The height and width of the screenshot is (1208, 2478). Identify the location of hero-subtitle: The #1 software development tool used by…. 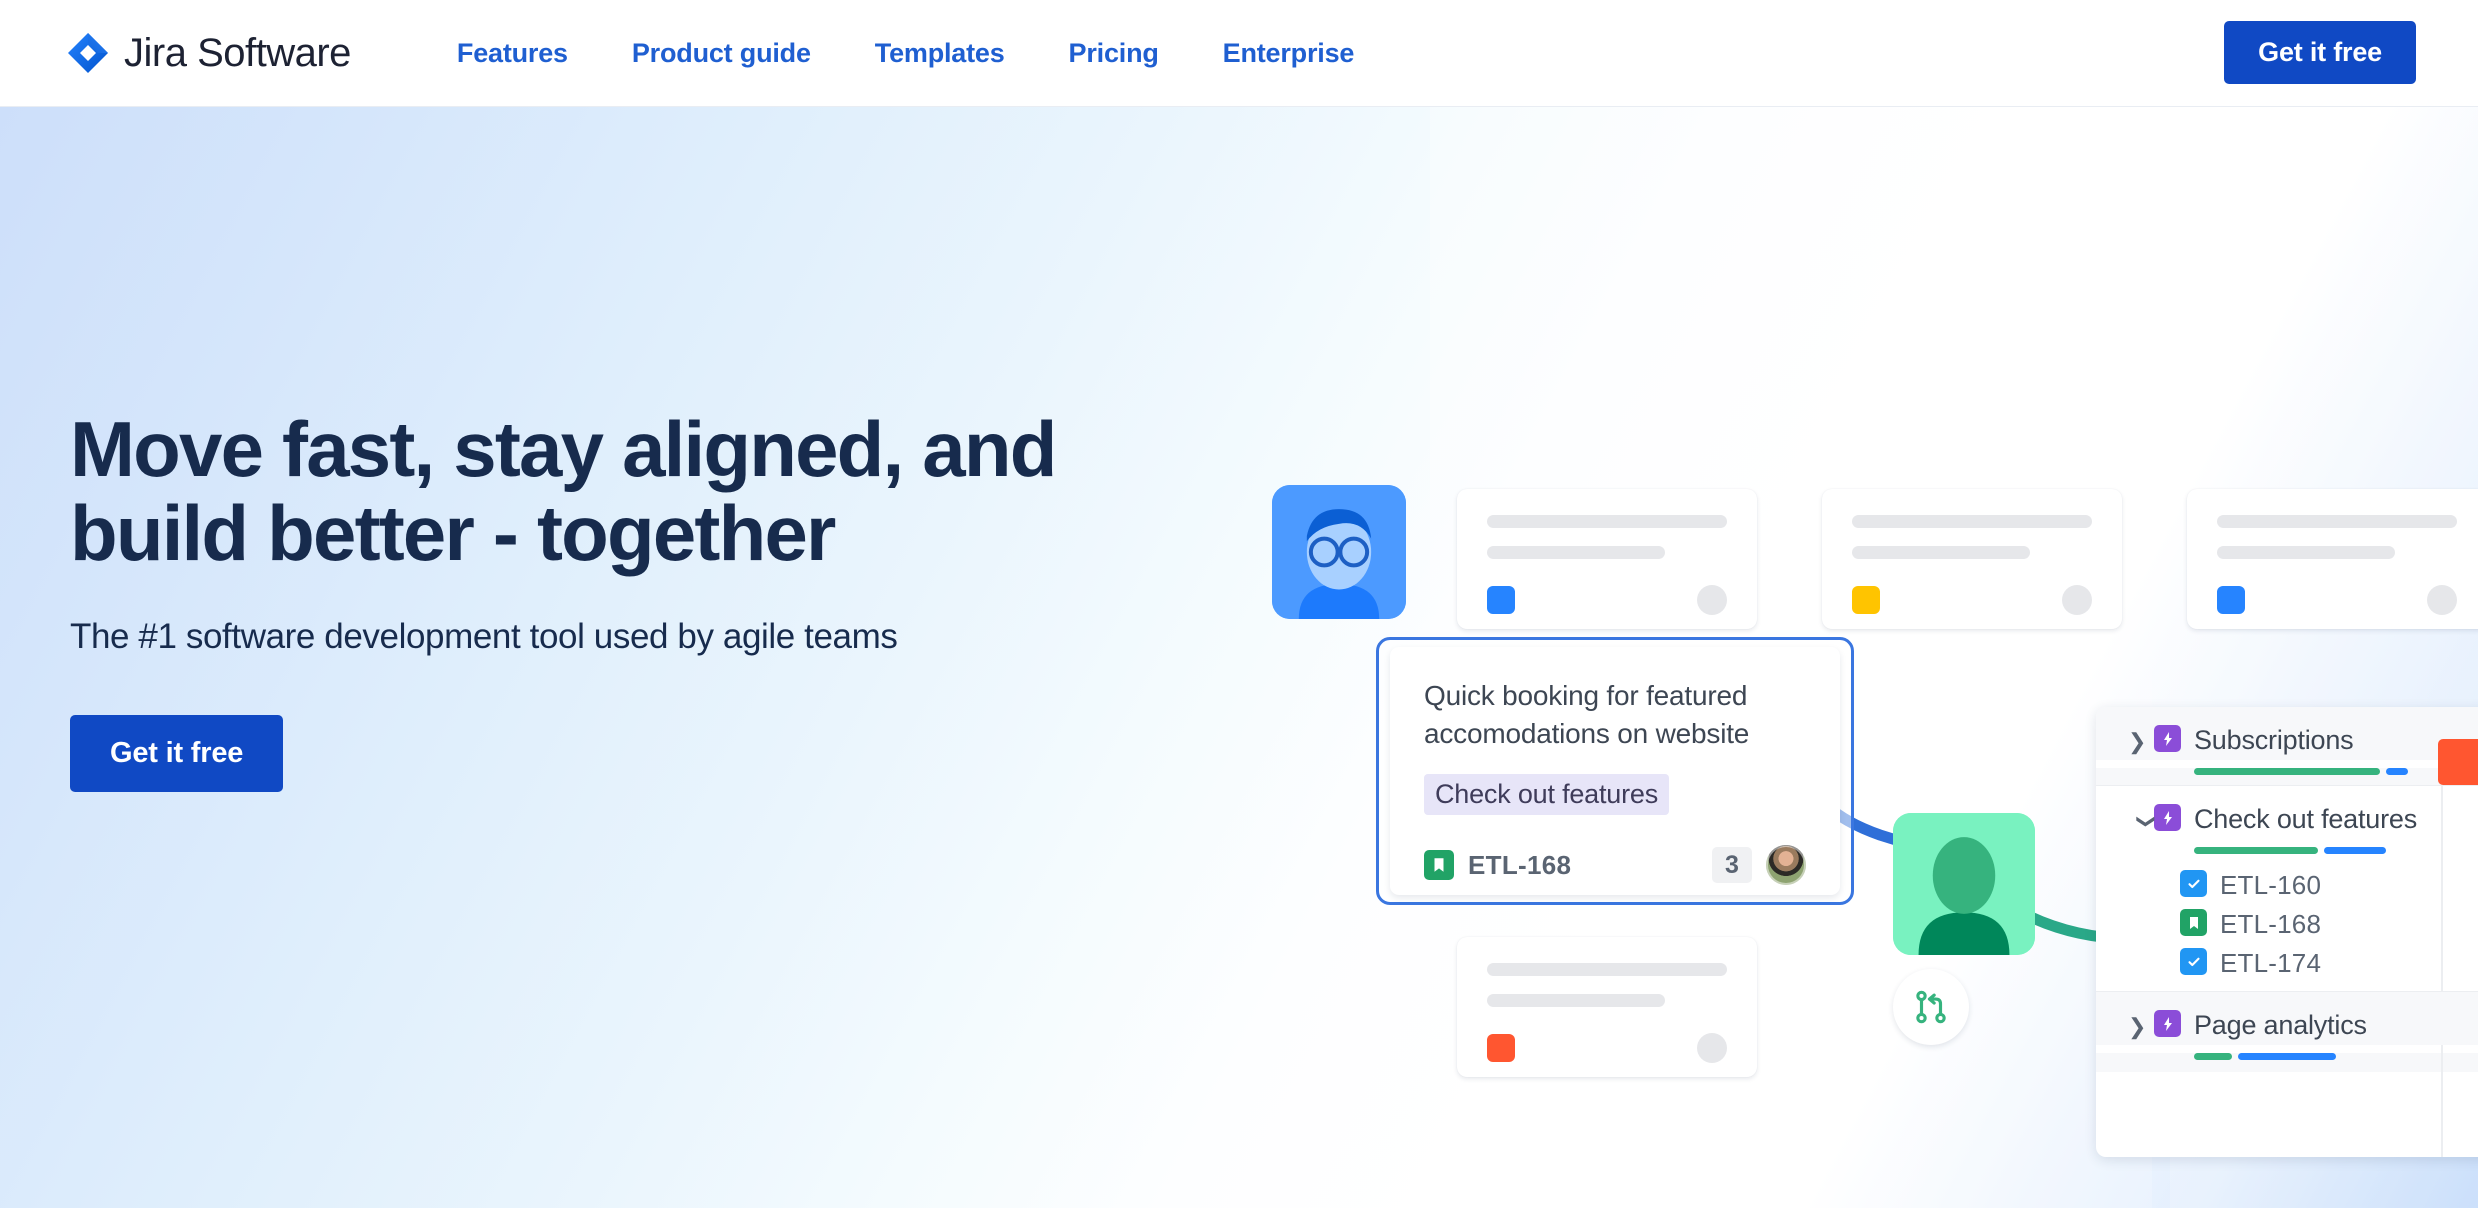
(484, 637).